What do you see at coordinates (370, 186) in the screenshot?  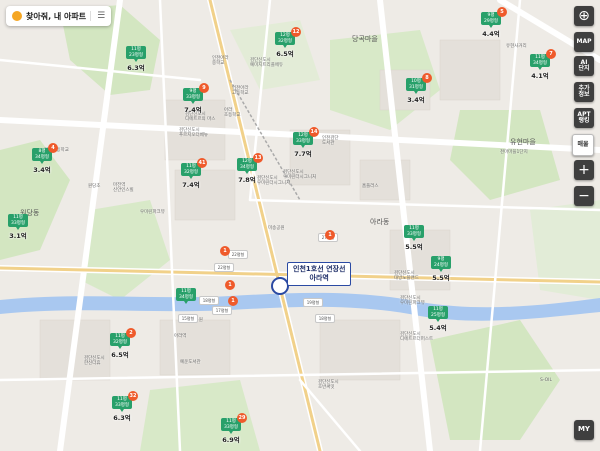 I see `place-label: 홈플러스` at bounding box center [370, 186].